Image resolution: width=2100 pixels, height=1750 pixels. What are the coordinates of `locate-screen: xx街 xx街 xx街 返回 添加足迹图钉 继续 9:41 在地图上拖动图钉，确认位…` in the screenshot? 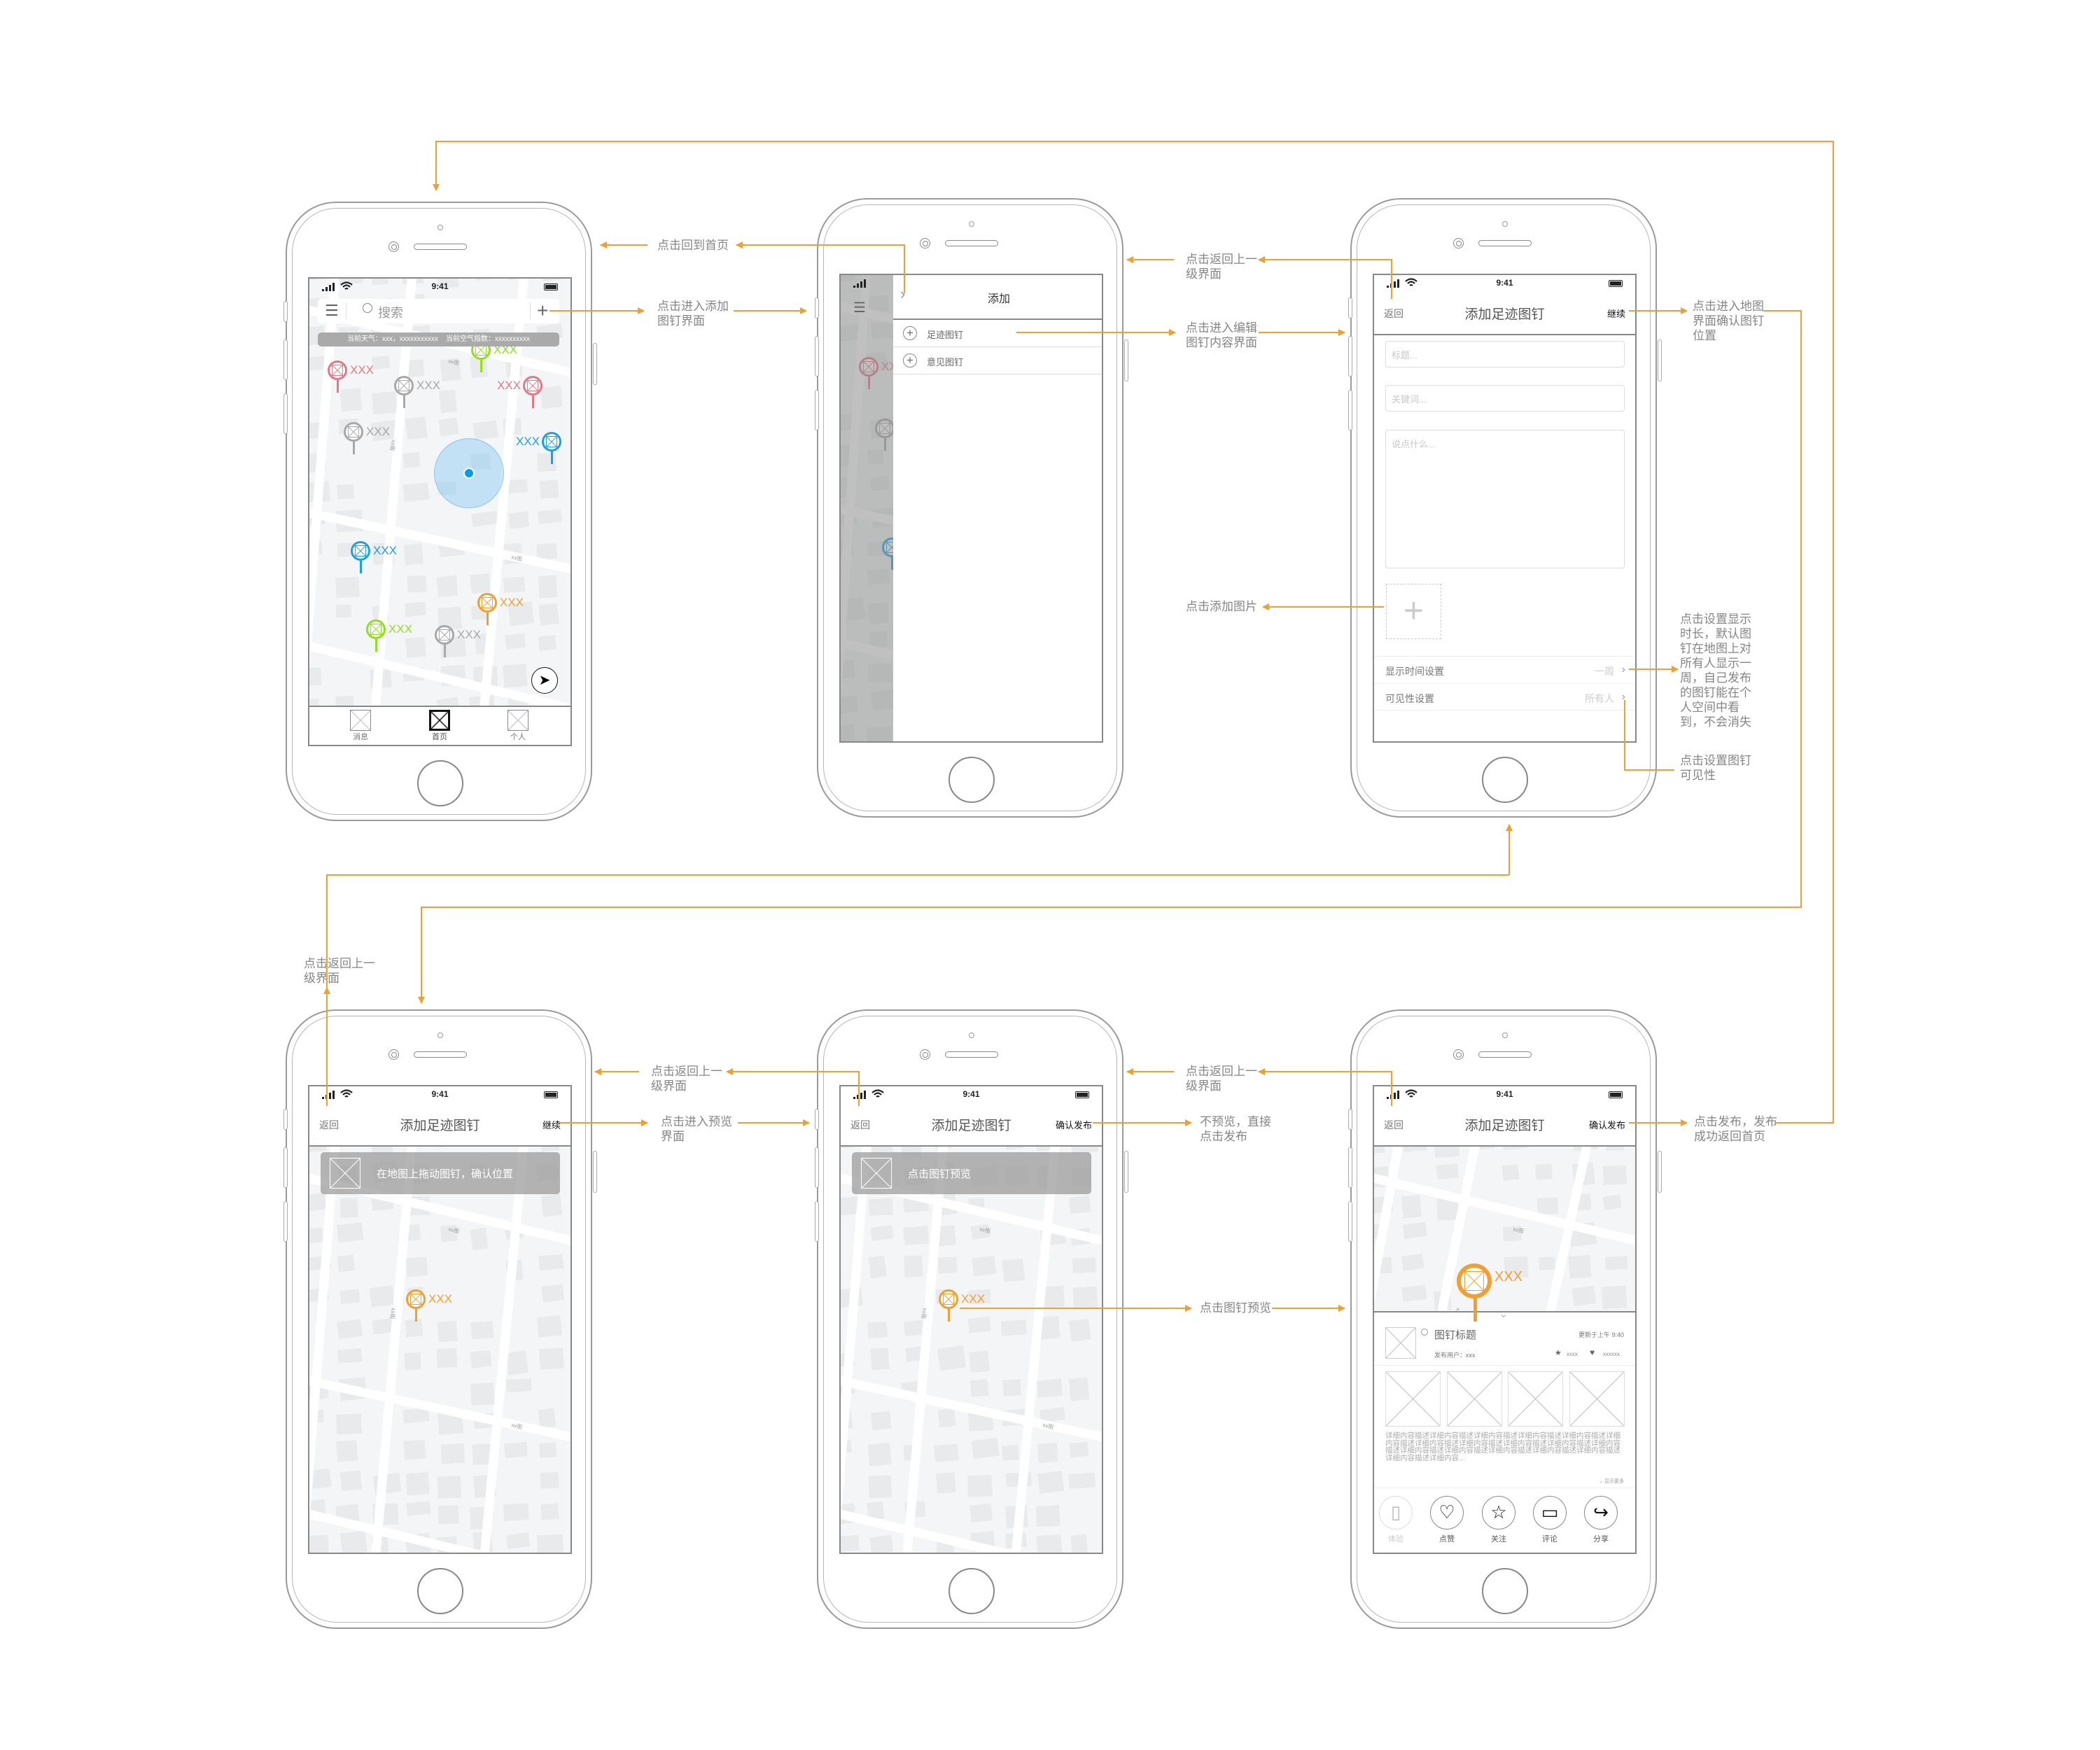 It's located at (440, 1319).